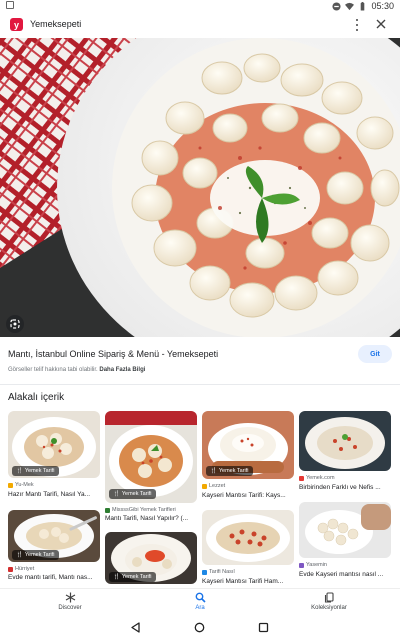 The height and width of the screenshot is (640, 400). Describe the element at coordinates (263, 627) in the screenshot. I see `recents-icon` at that location.